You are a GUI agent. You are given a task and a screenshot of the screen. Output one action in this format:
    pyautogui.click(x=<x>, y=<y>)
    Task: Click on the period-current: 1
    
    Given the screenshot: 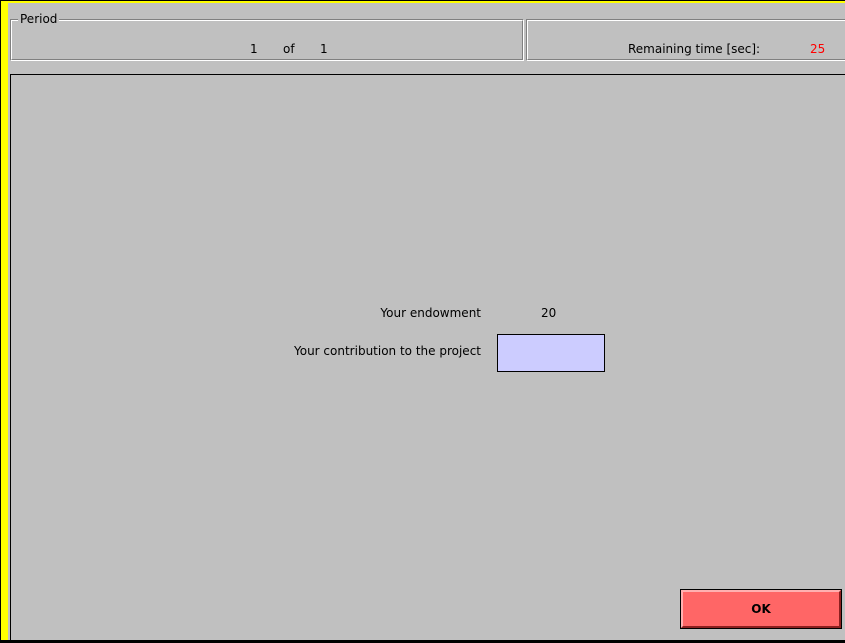 What is the action you would take?
    pyautogui.click(x=254, y=49)
    